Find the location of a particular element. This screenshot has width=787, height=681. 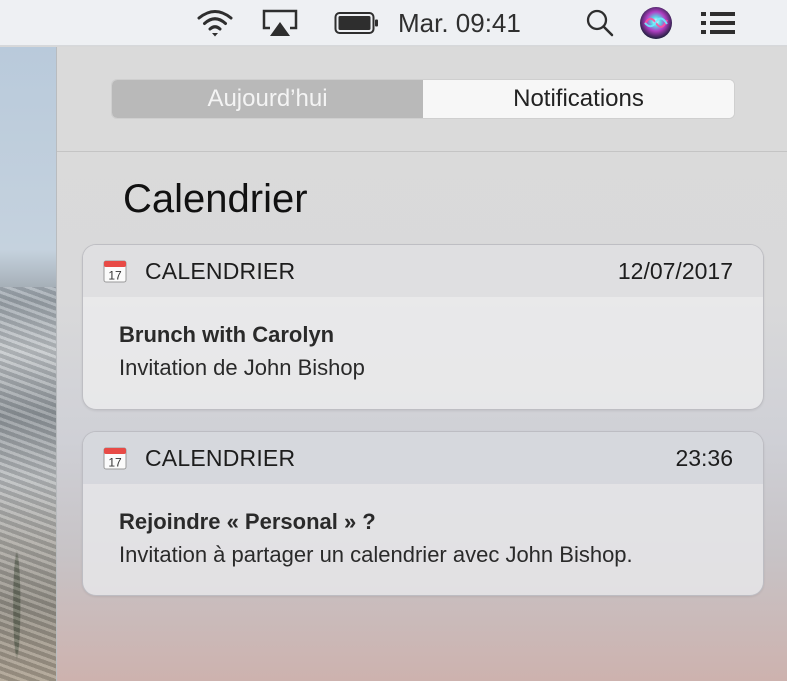

tab-today: Aujourd’hui is located at coordinates (267, 99).